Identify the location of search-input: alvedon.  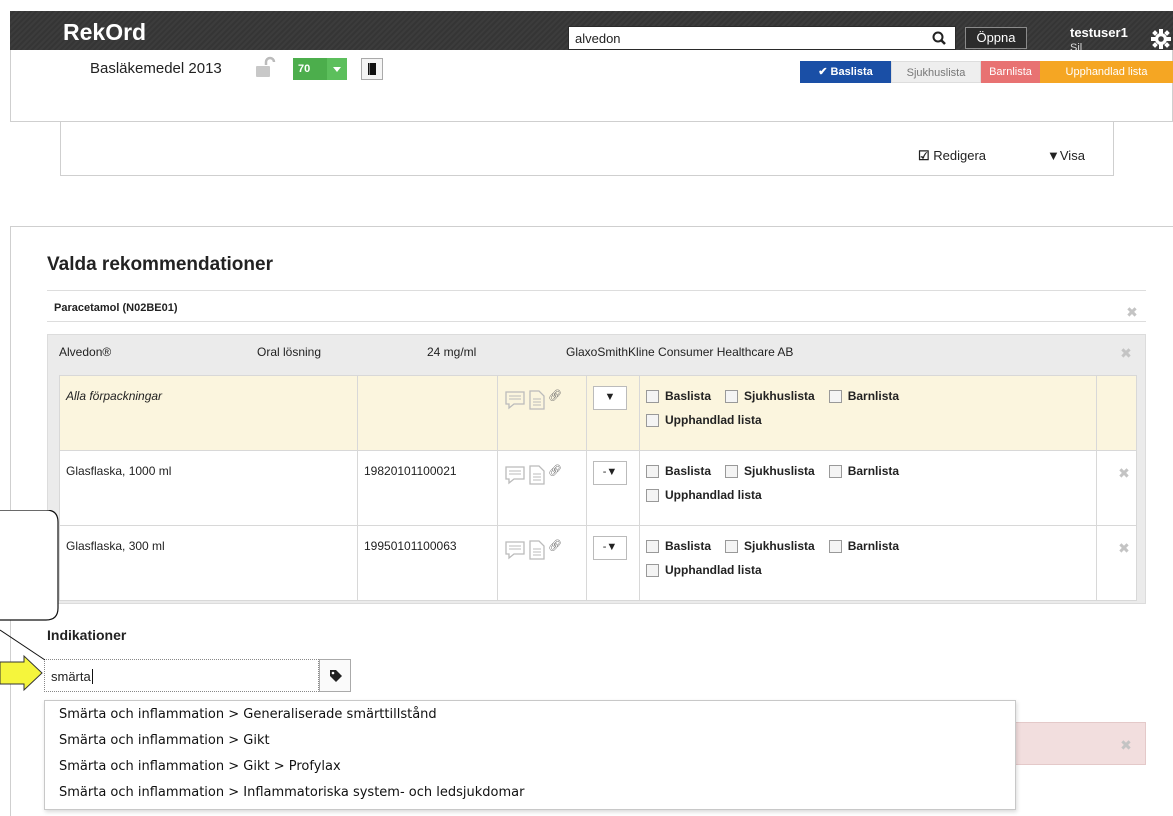
(762, 38).